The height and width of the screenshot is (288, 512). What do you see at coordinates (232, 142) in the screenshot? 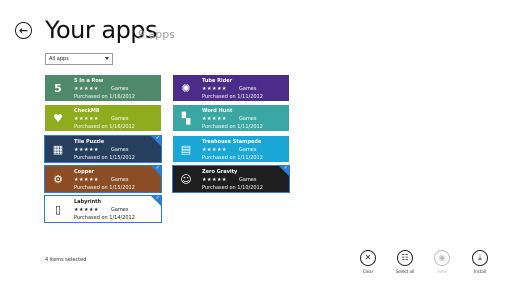
I see `app-name: Treehouse Stampede` at bounding box center [232, 142].